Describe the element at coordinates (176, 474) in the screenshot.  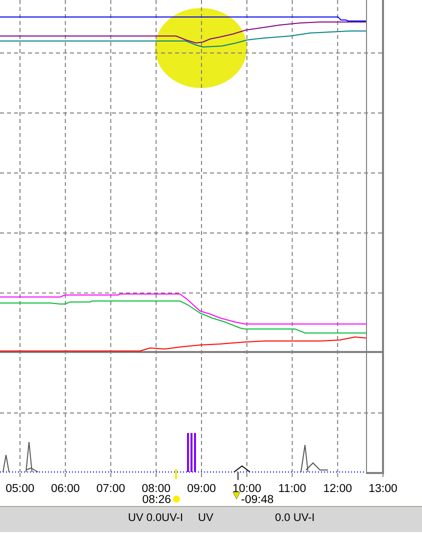
I see `sunrise-marker` at that location.